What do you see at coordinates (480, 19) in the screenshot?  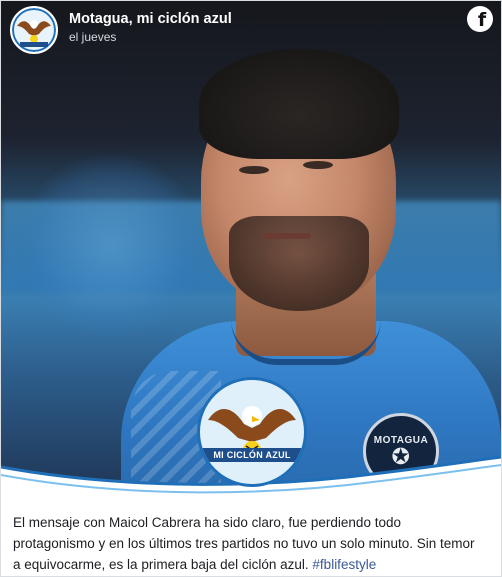 I see `facebook-icon: f` at bounding box center [480, 19].